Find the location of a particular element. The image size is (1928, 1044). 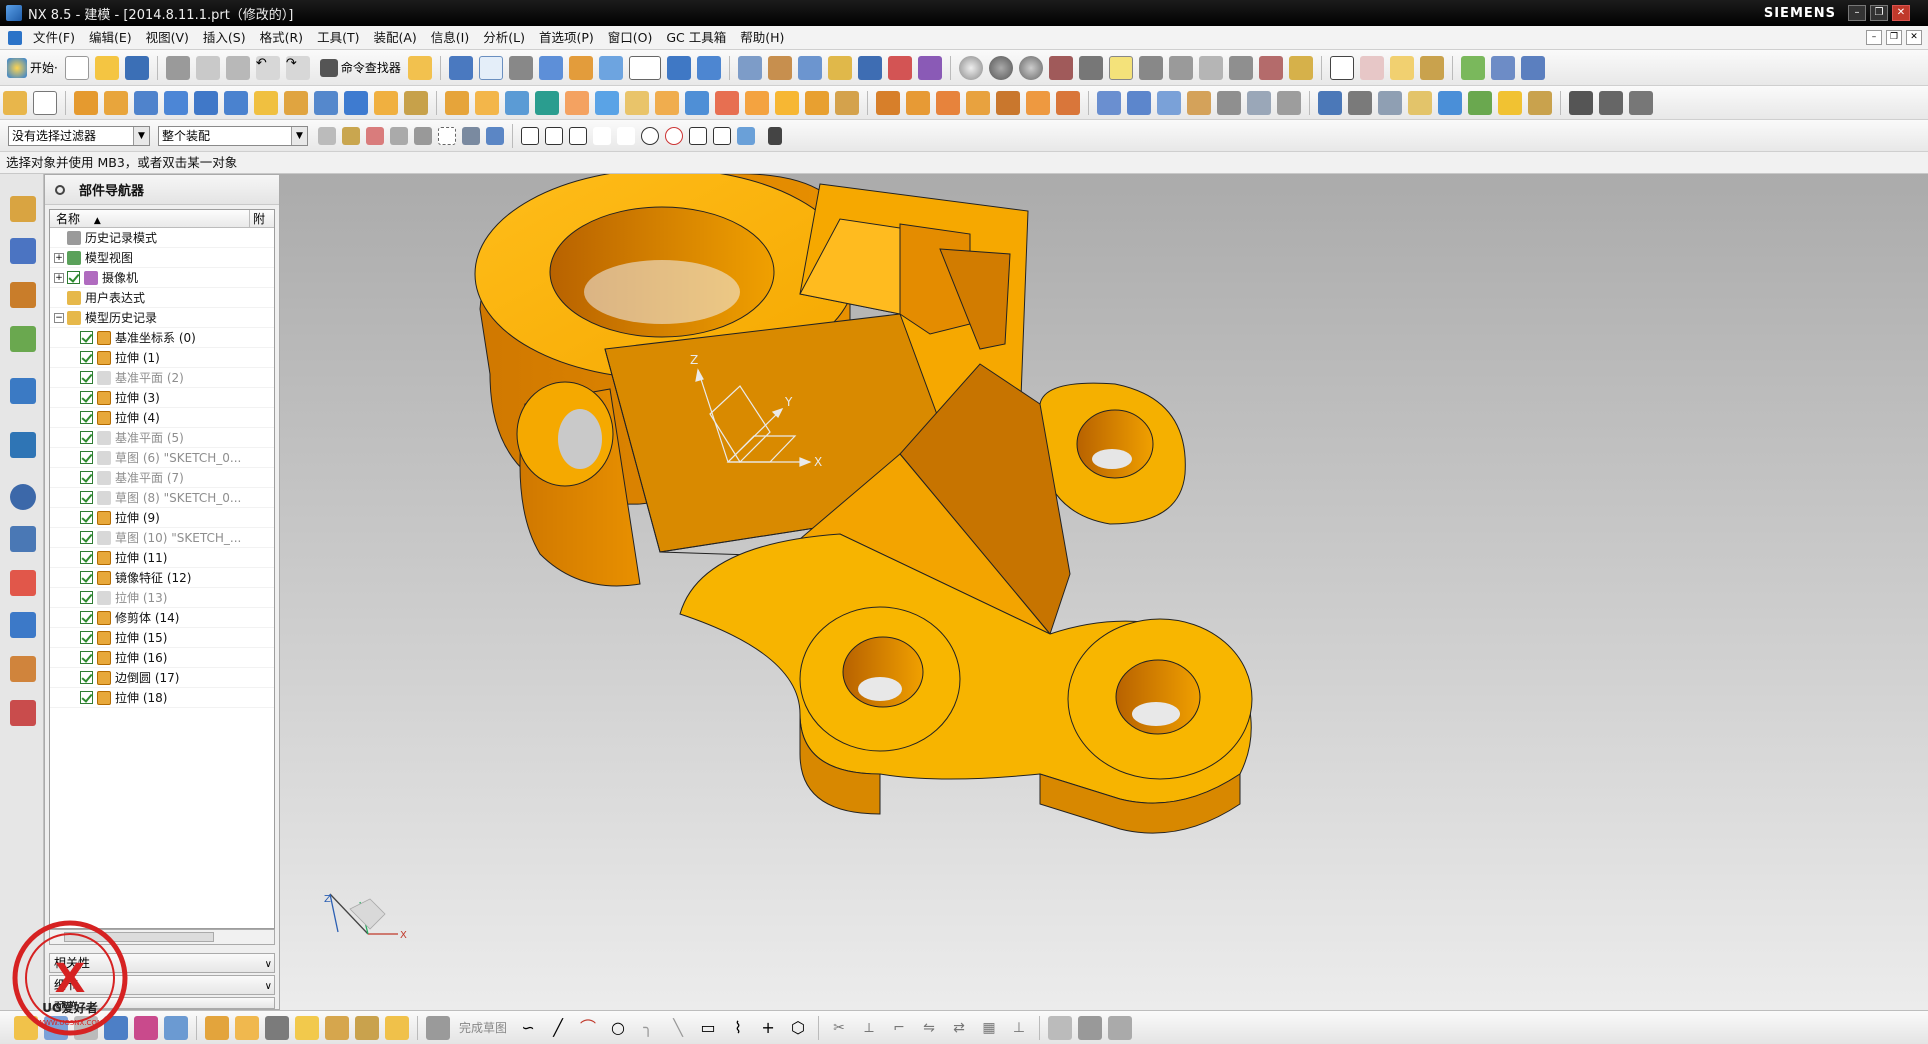

mirror-body-icon is located at coordinates (817, 102).